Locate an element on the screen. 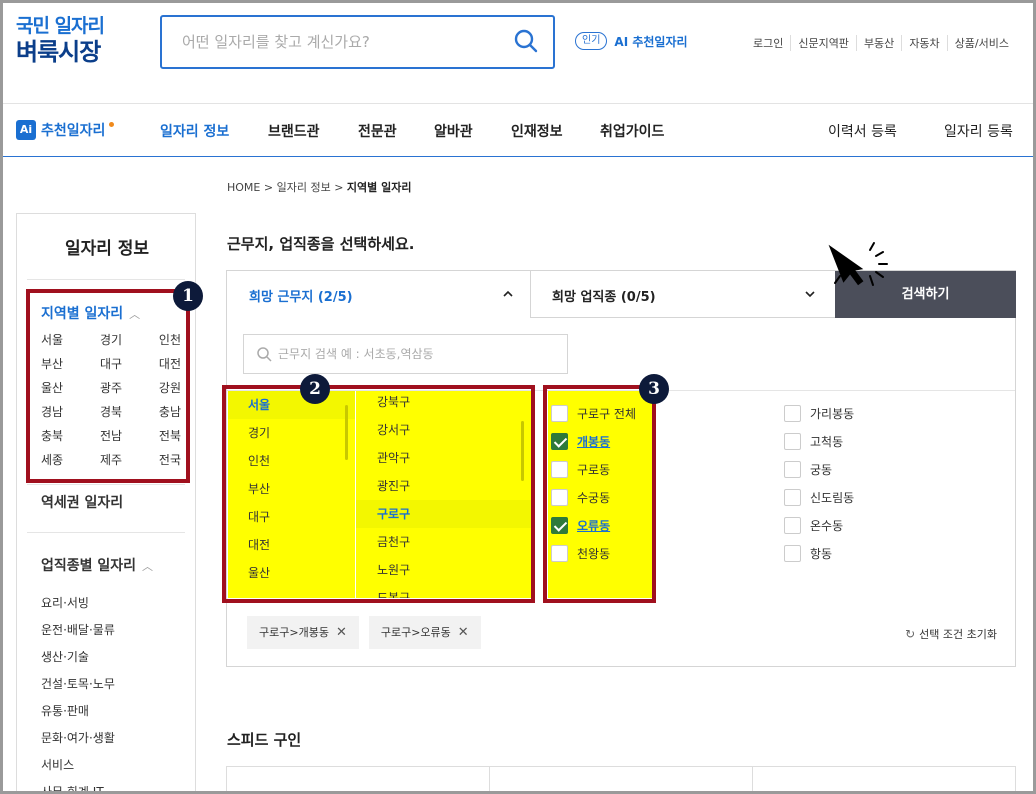 This screenshot has width=1036, height=794. refresh-icon: ↻ is located at coordinates (910, 634).